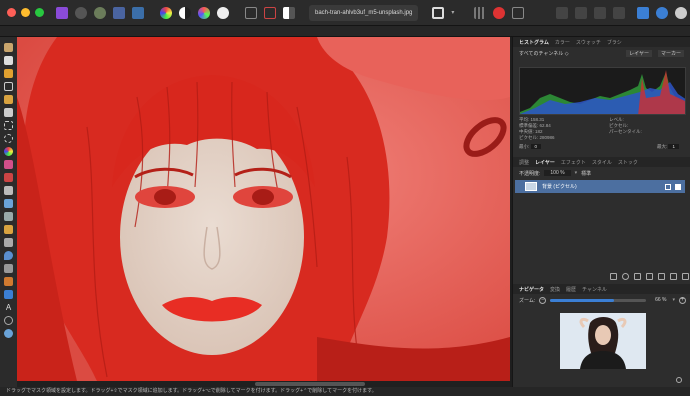 This screenshot has height=396, width=690. I want to click on healing-brush-icon, so click(8, 229).